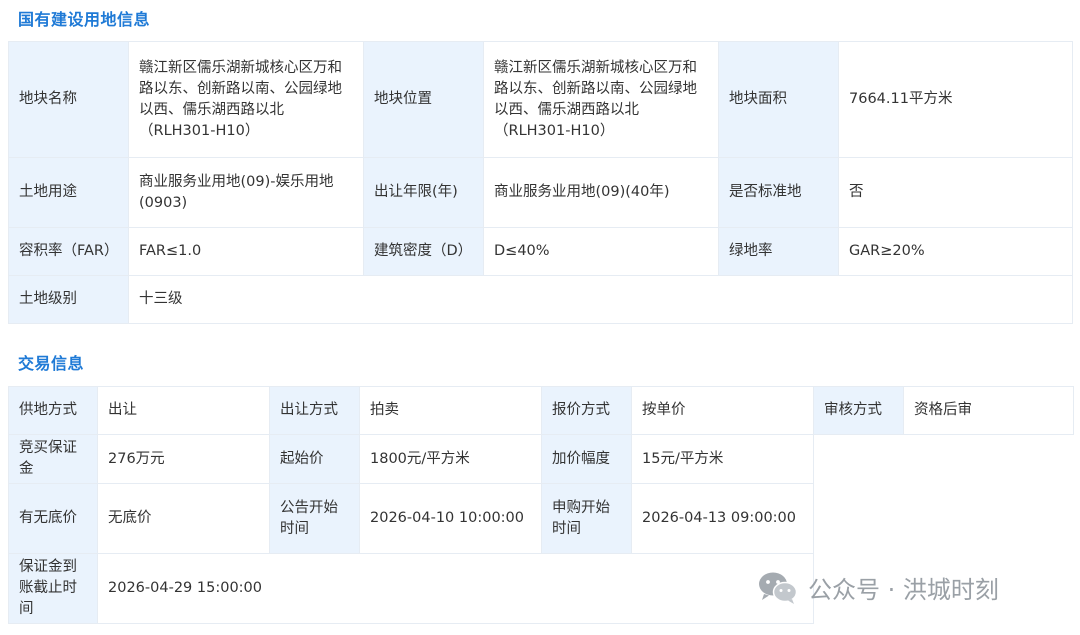 This screenshot has width=1080, height=635. I want to click on value-plot-area: 7664.11平方米, so click(956, 100).